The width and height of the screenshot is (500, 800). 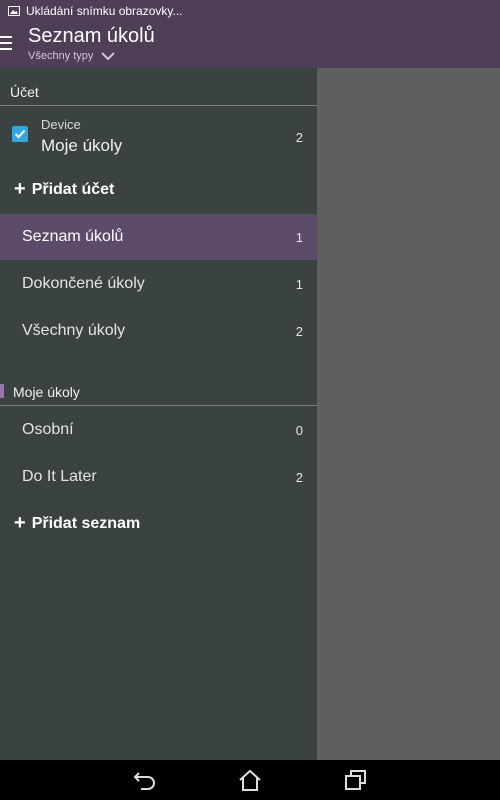 I want to click on filter-item-completed: Dokončené úkoly 1, so click(x=158, y=284).